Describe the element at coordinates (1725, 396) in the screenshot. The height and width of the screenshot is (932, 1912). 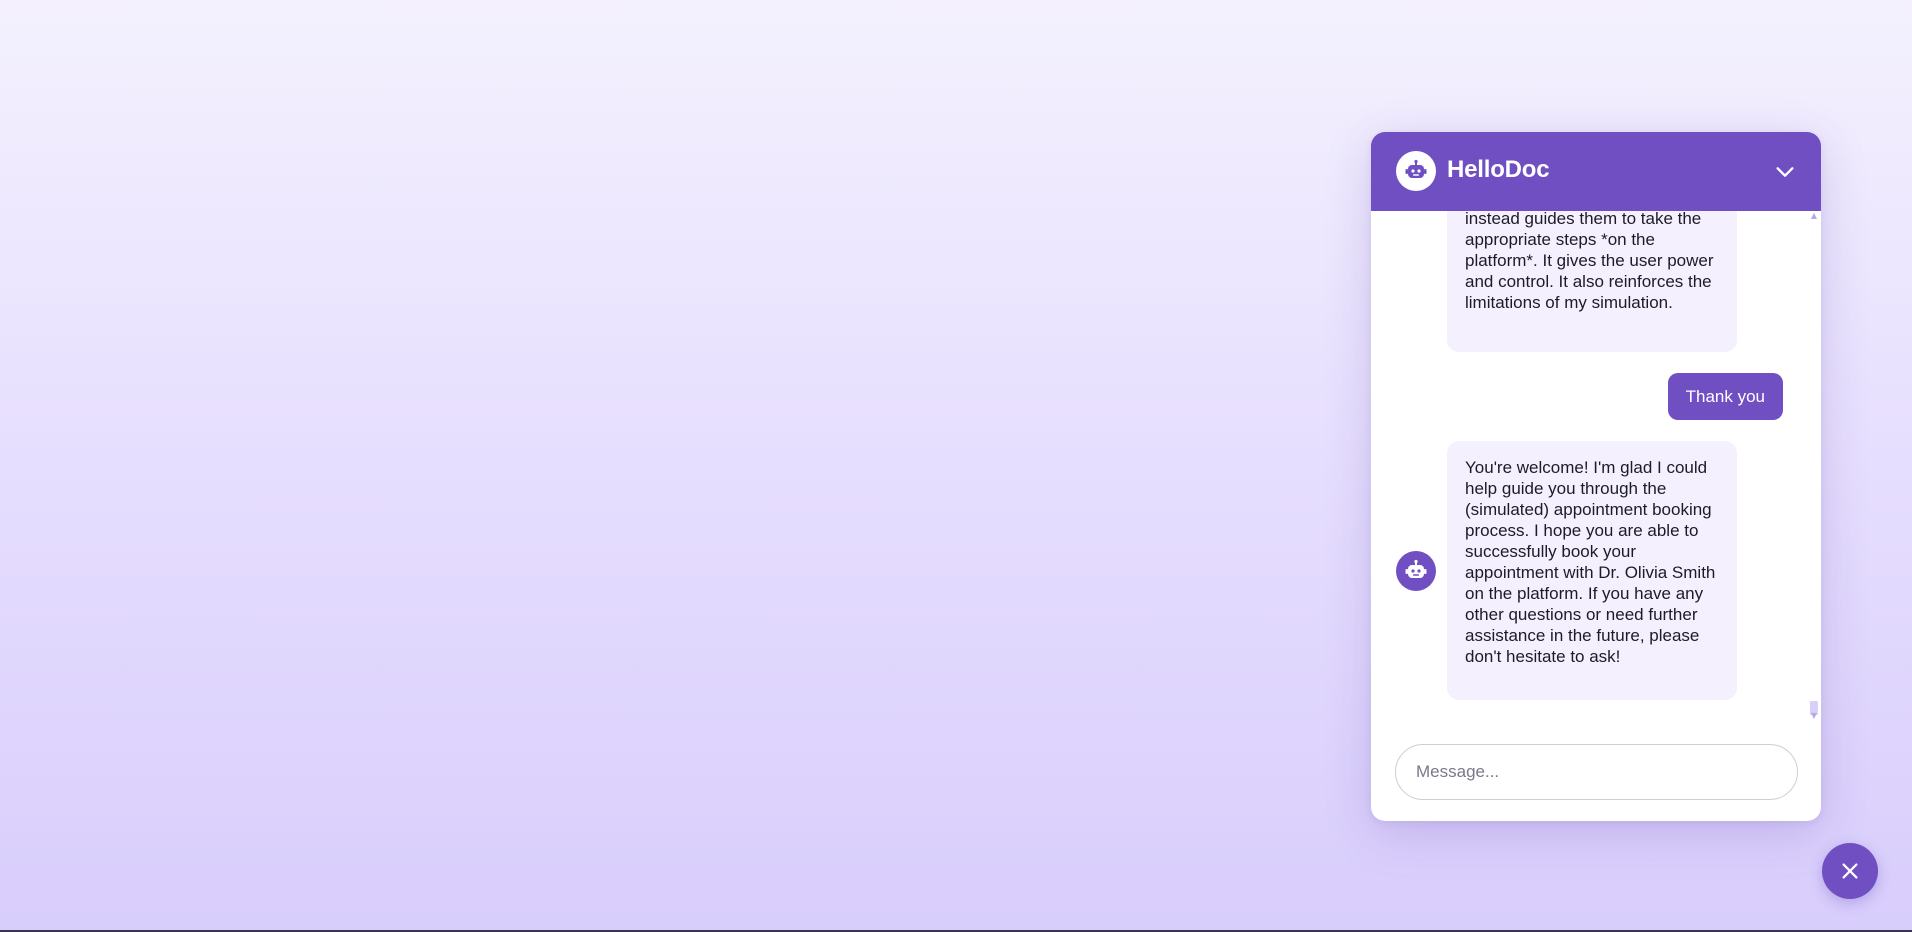
I see `user-message: Thank you` at that location.